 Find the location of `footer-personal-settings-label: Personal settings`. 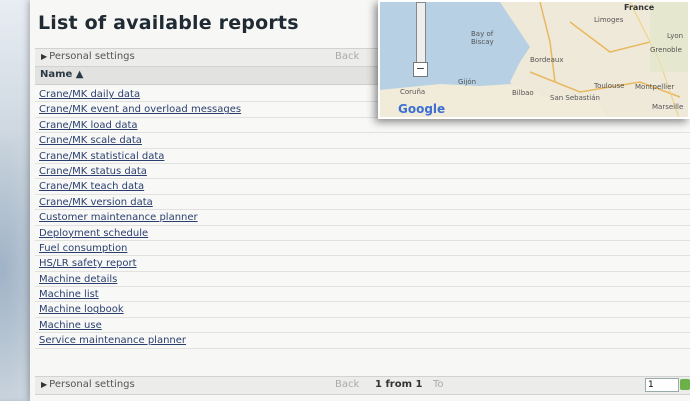

footer-personal-settings-label: Personal settings is located at coordinates (92, 384).